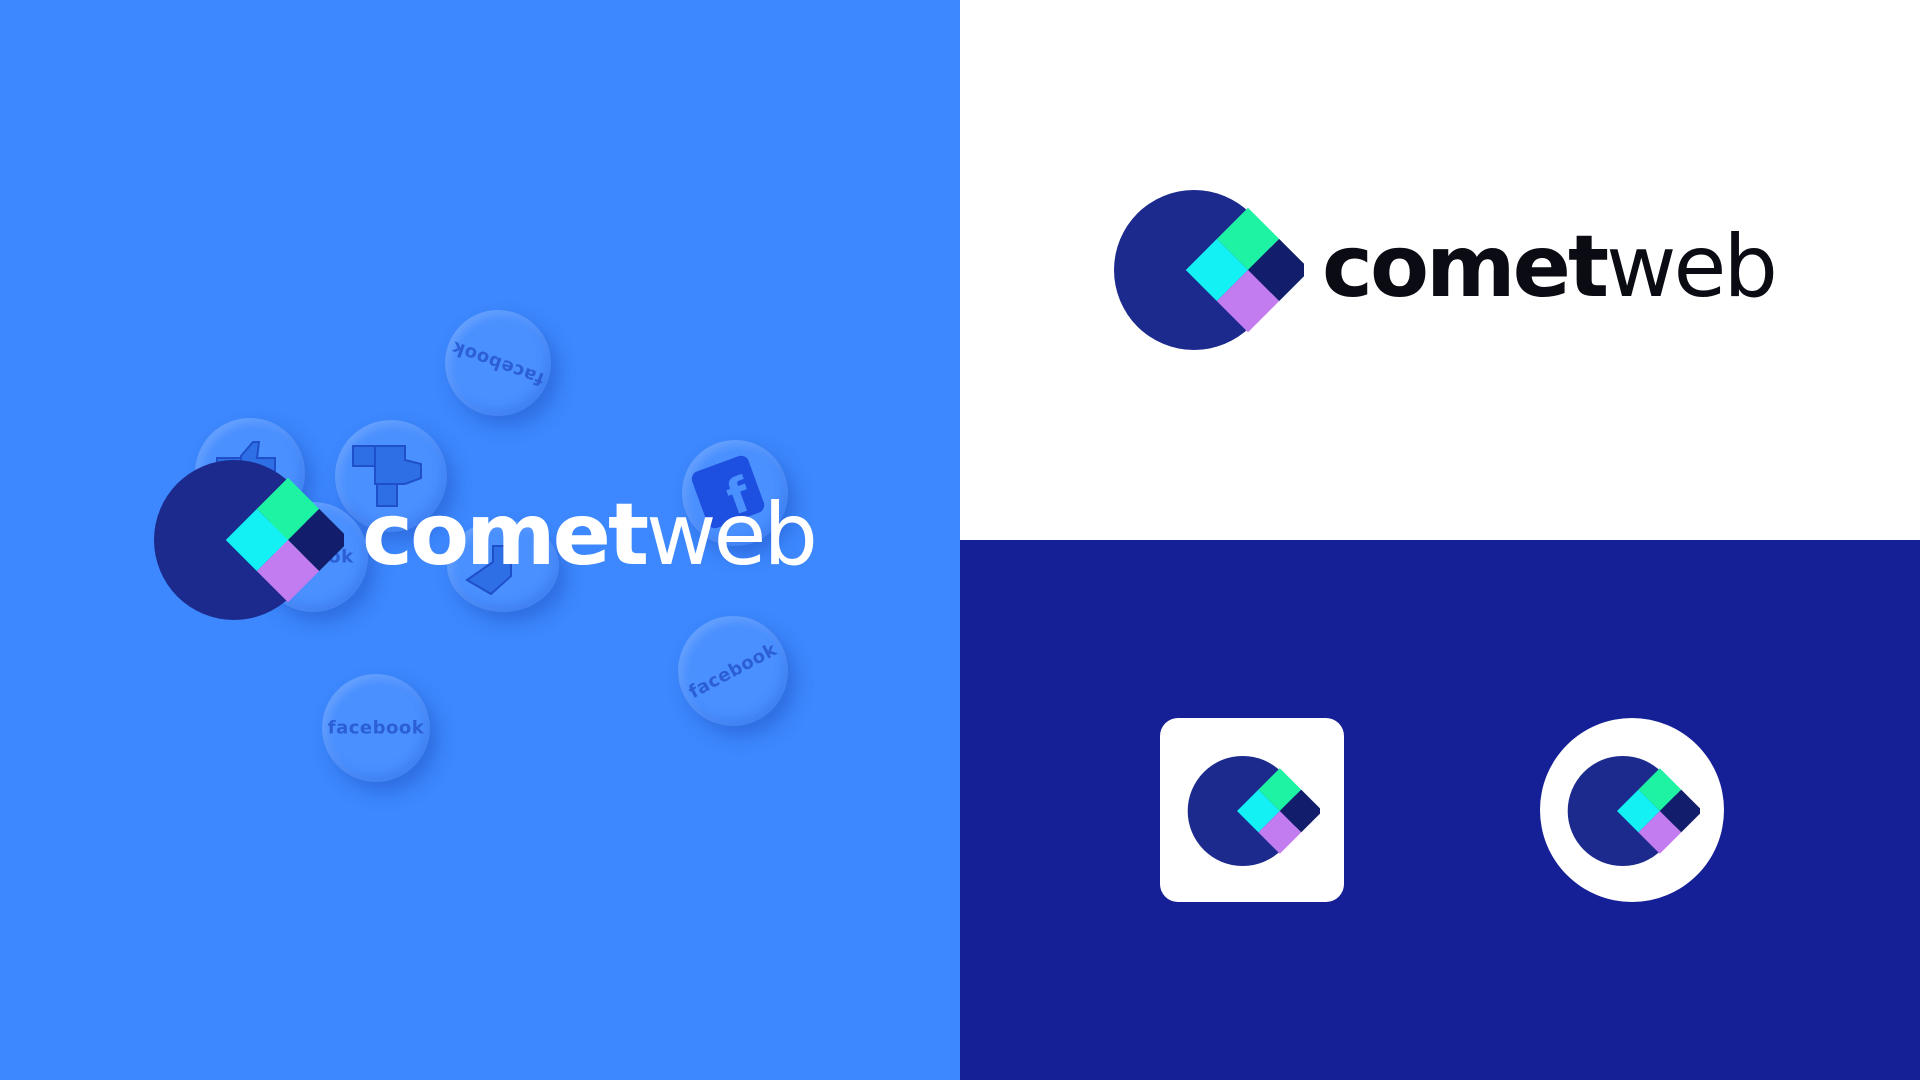 The height and width of the screenshot is (1080, 1920). I want to click on app-icon-rounded-square, so click(1252, 810).